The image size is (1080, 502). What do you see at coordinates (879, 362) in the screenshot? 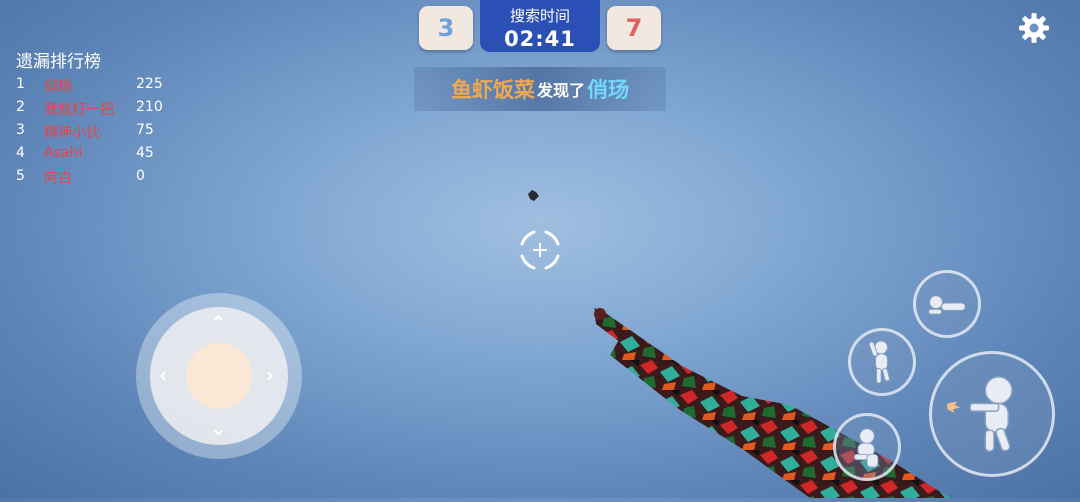
I see `jump-icon` at bounding box center [879, 362].